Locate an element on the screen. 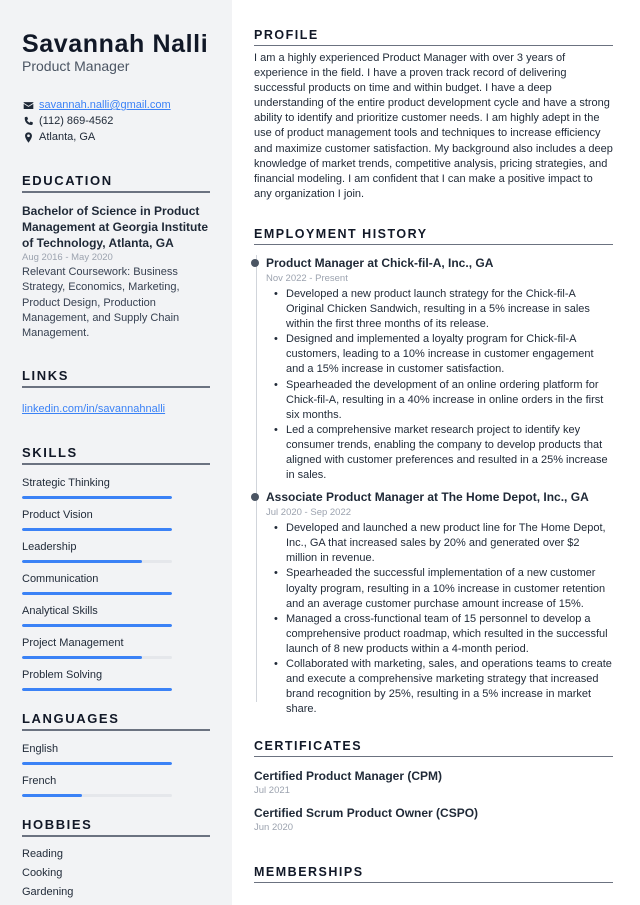 The image size is (640, 905). languages-section: LANGUAGES English French is located at coordinates (116, 754).